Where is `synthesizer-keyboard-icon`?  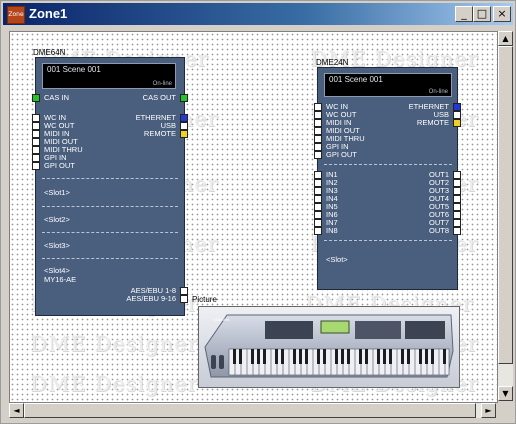
synthesizer-keyboard-icon is located at coordinates (329, 346).